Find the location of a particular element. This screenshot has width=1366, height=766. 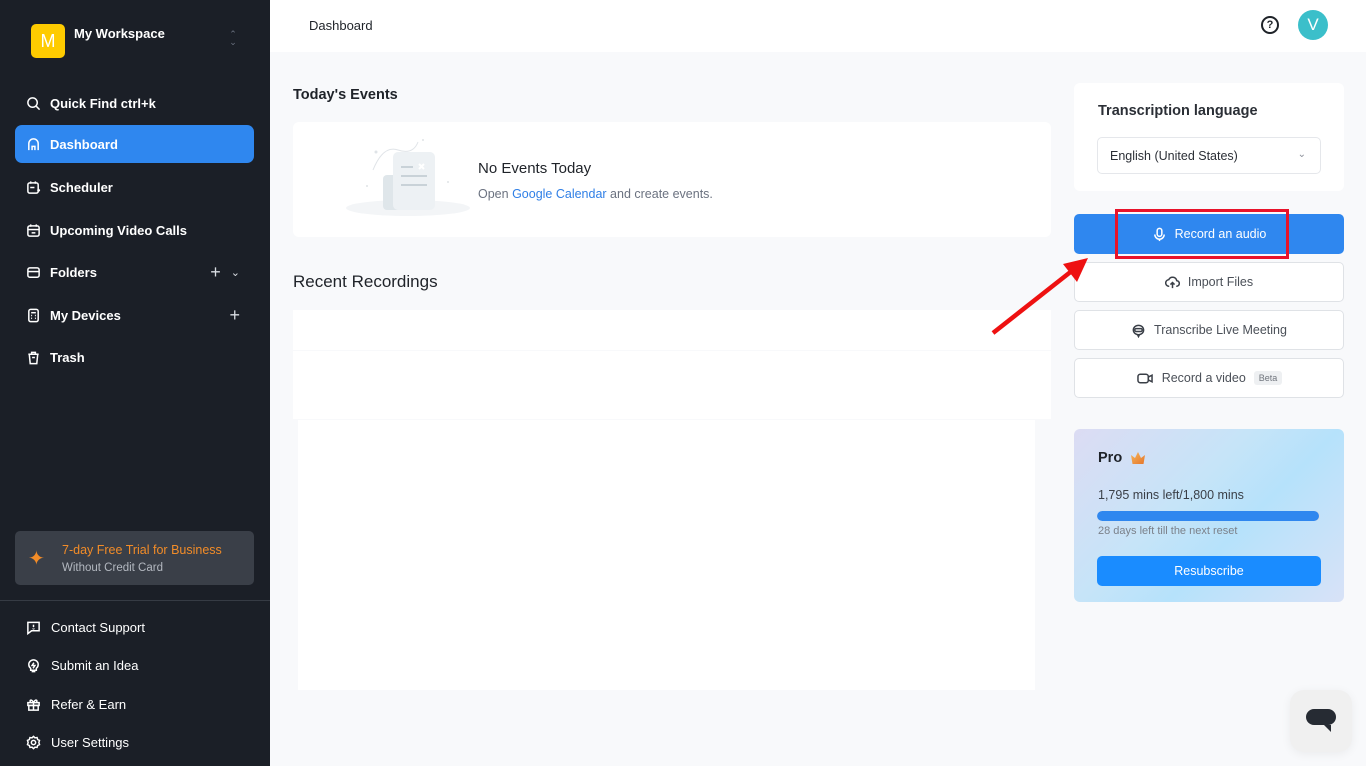

crown-icon is located at coordinates (1138, 458).